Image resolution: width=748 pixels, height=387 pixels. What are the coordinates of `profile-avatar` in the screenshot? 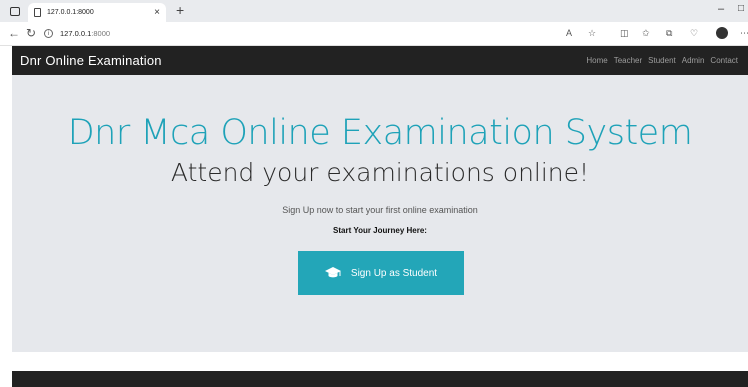 It's located at (722, 33).